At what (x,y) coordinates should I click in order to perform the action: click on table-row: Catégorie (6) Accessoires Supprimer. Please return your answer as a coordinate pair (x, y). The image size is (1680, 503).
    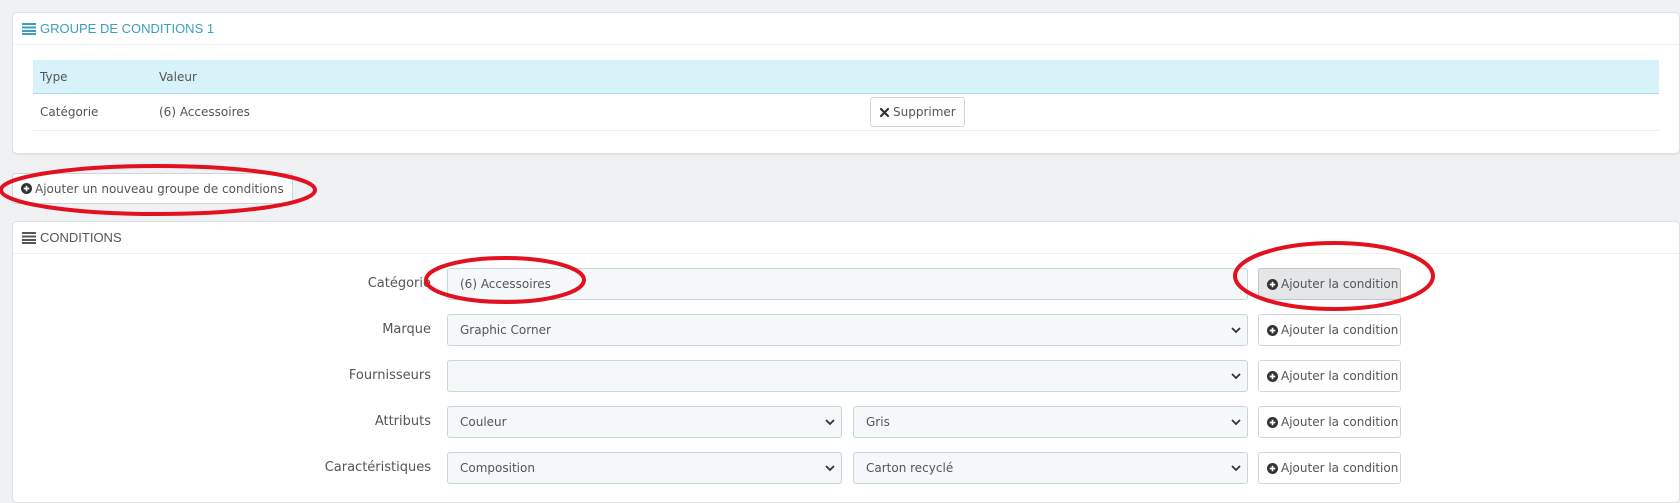
    Looking at the image, I should click on (846, 112).